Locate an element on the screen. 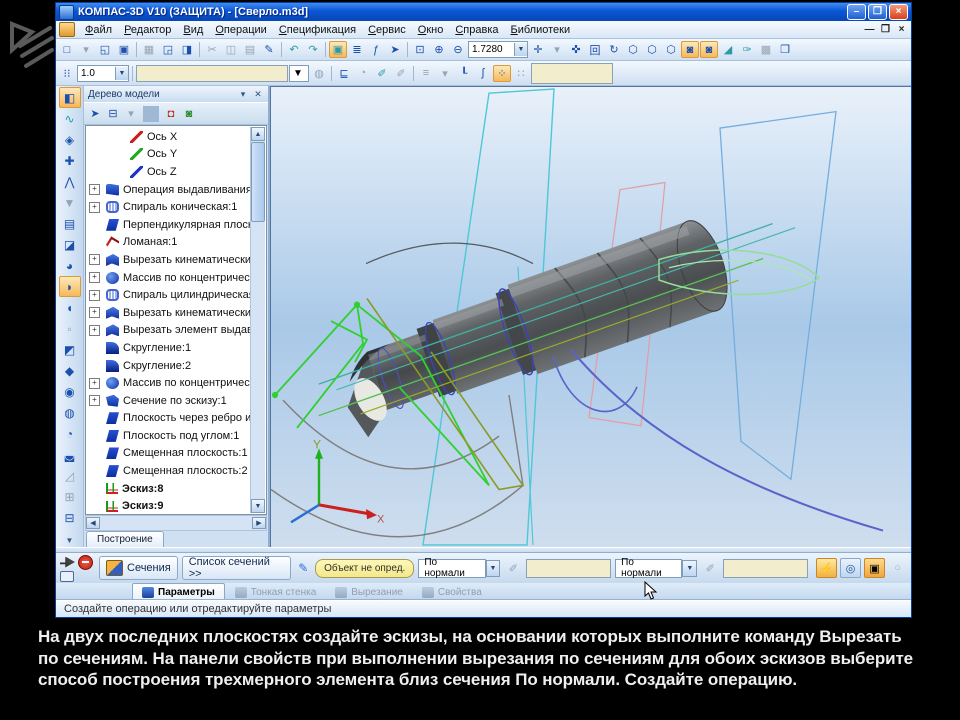 This screenshot has height=720, width=960. tree-vertical-scrollbar: ▲ ▼ is located at coordinates (257, 320).